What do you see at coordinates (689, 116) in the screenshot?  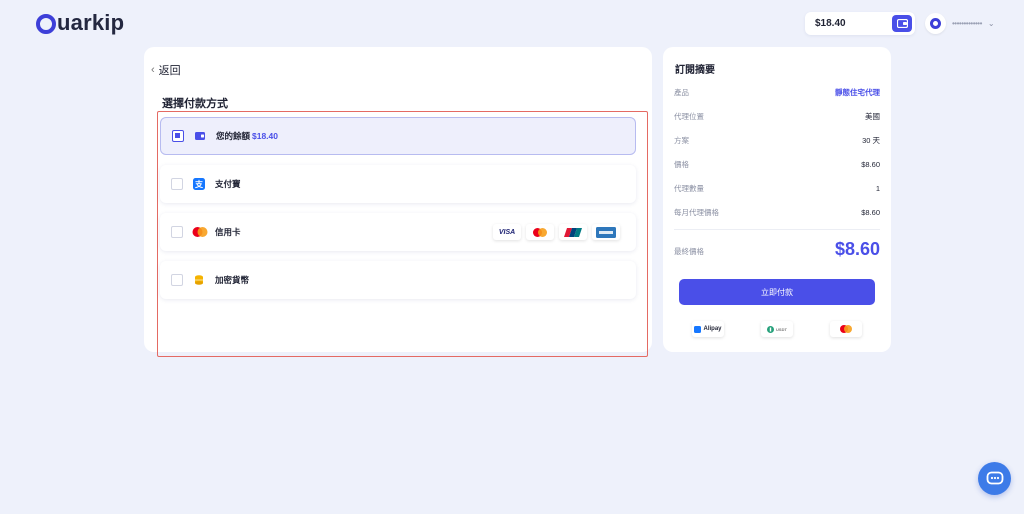 I see `summary-key: 代理位置` at bounding box center [689, 116].